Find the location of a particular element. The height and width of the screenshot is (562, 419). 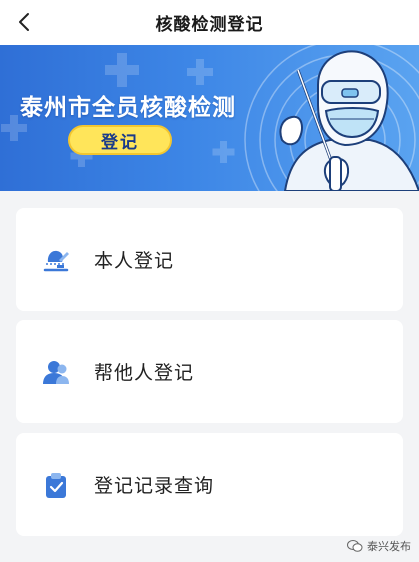

banner-headline: 泰州市全员核酸检测 is located at coordinates (128, 108).